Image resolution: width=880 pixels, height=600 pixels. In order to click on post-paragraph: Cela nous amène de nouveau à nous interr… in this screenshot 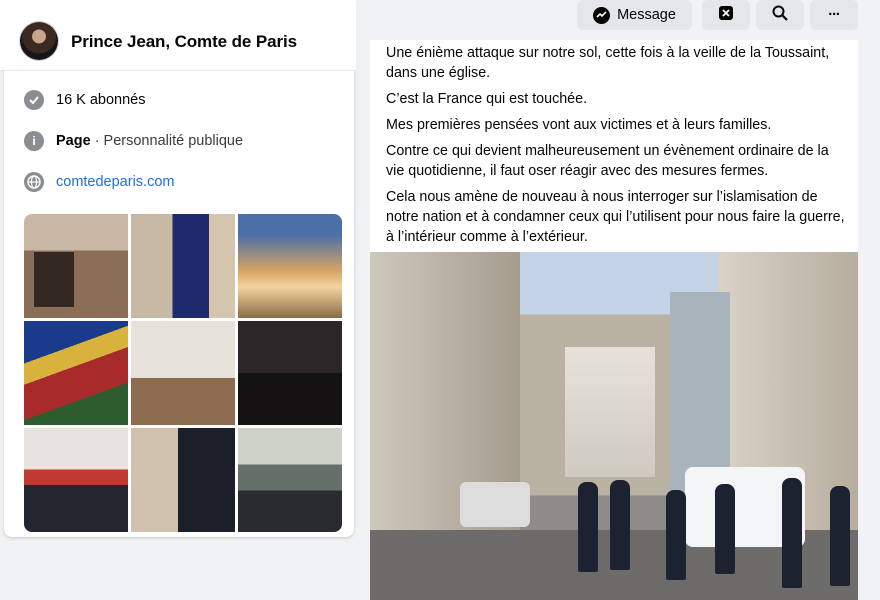, I will do `click(615, 217)`.